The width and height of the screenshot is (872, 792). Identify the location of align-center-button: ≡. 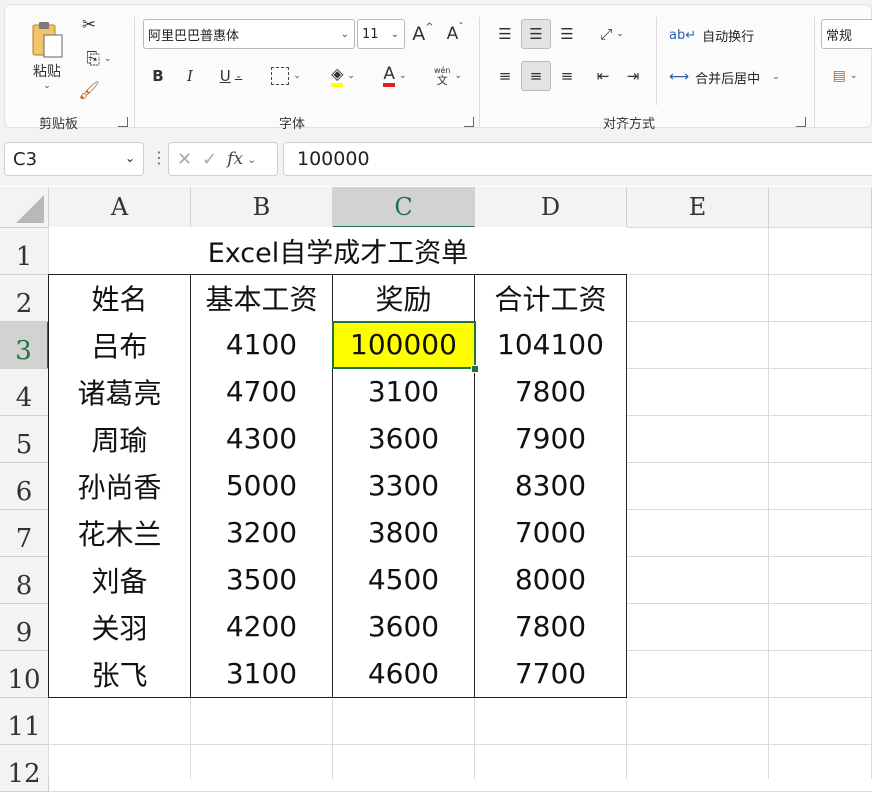
(536, 76).